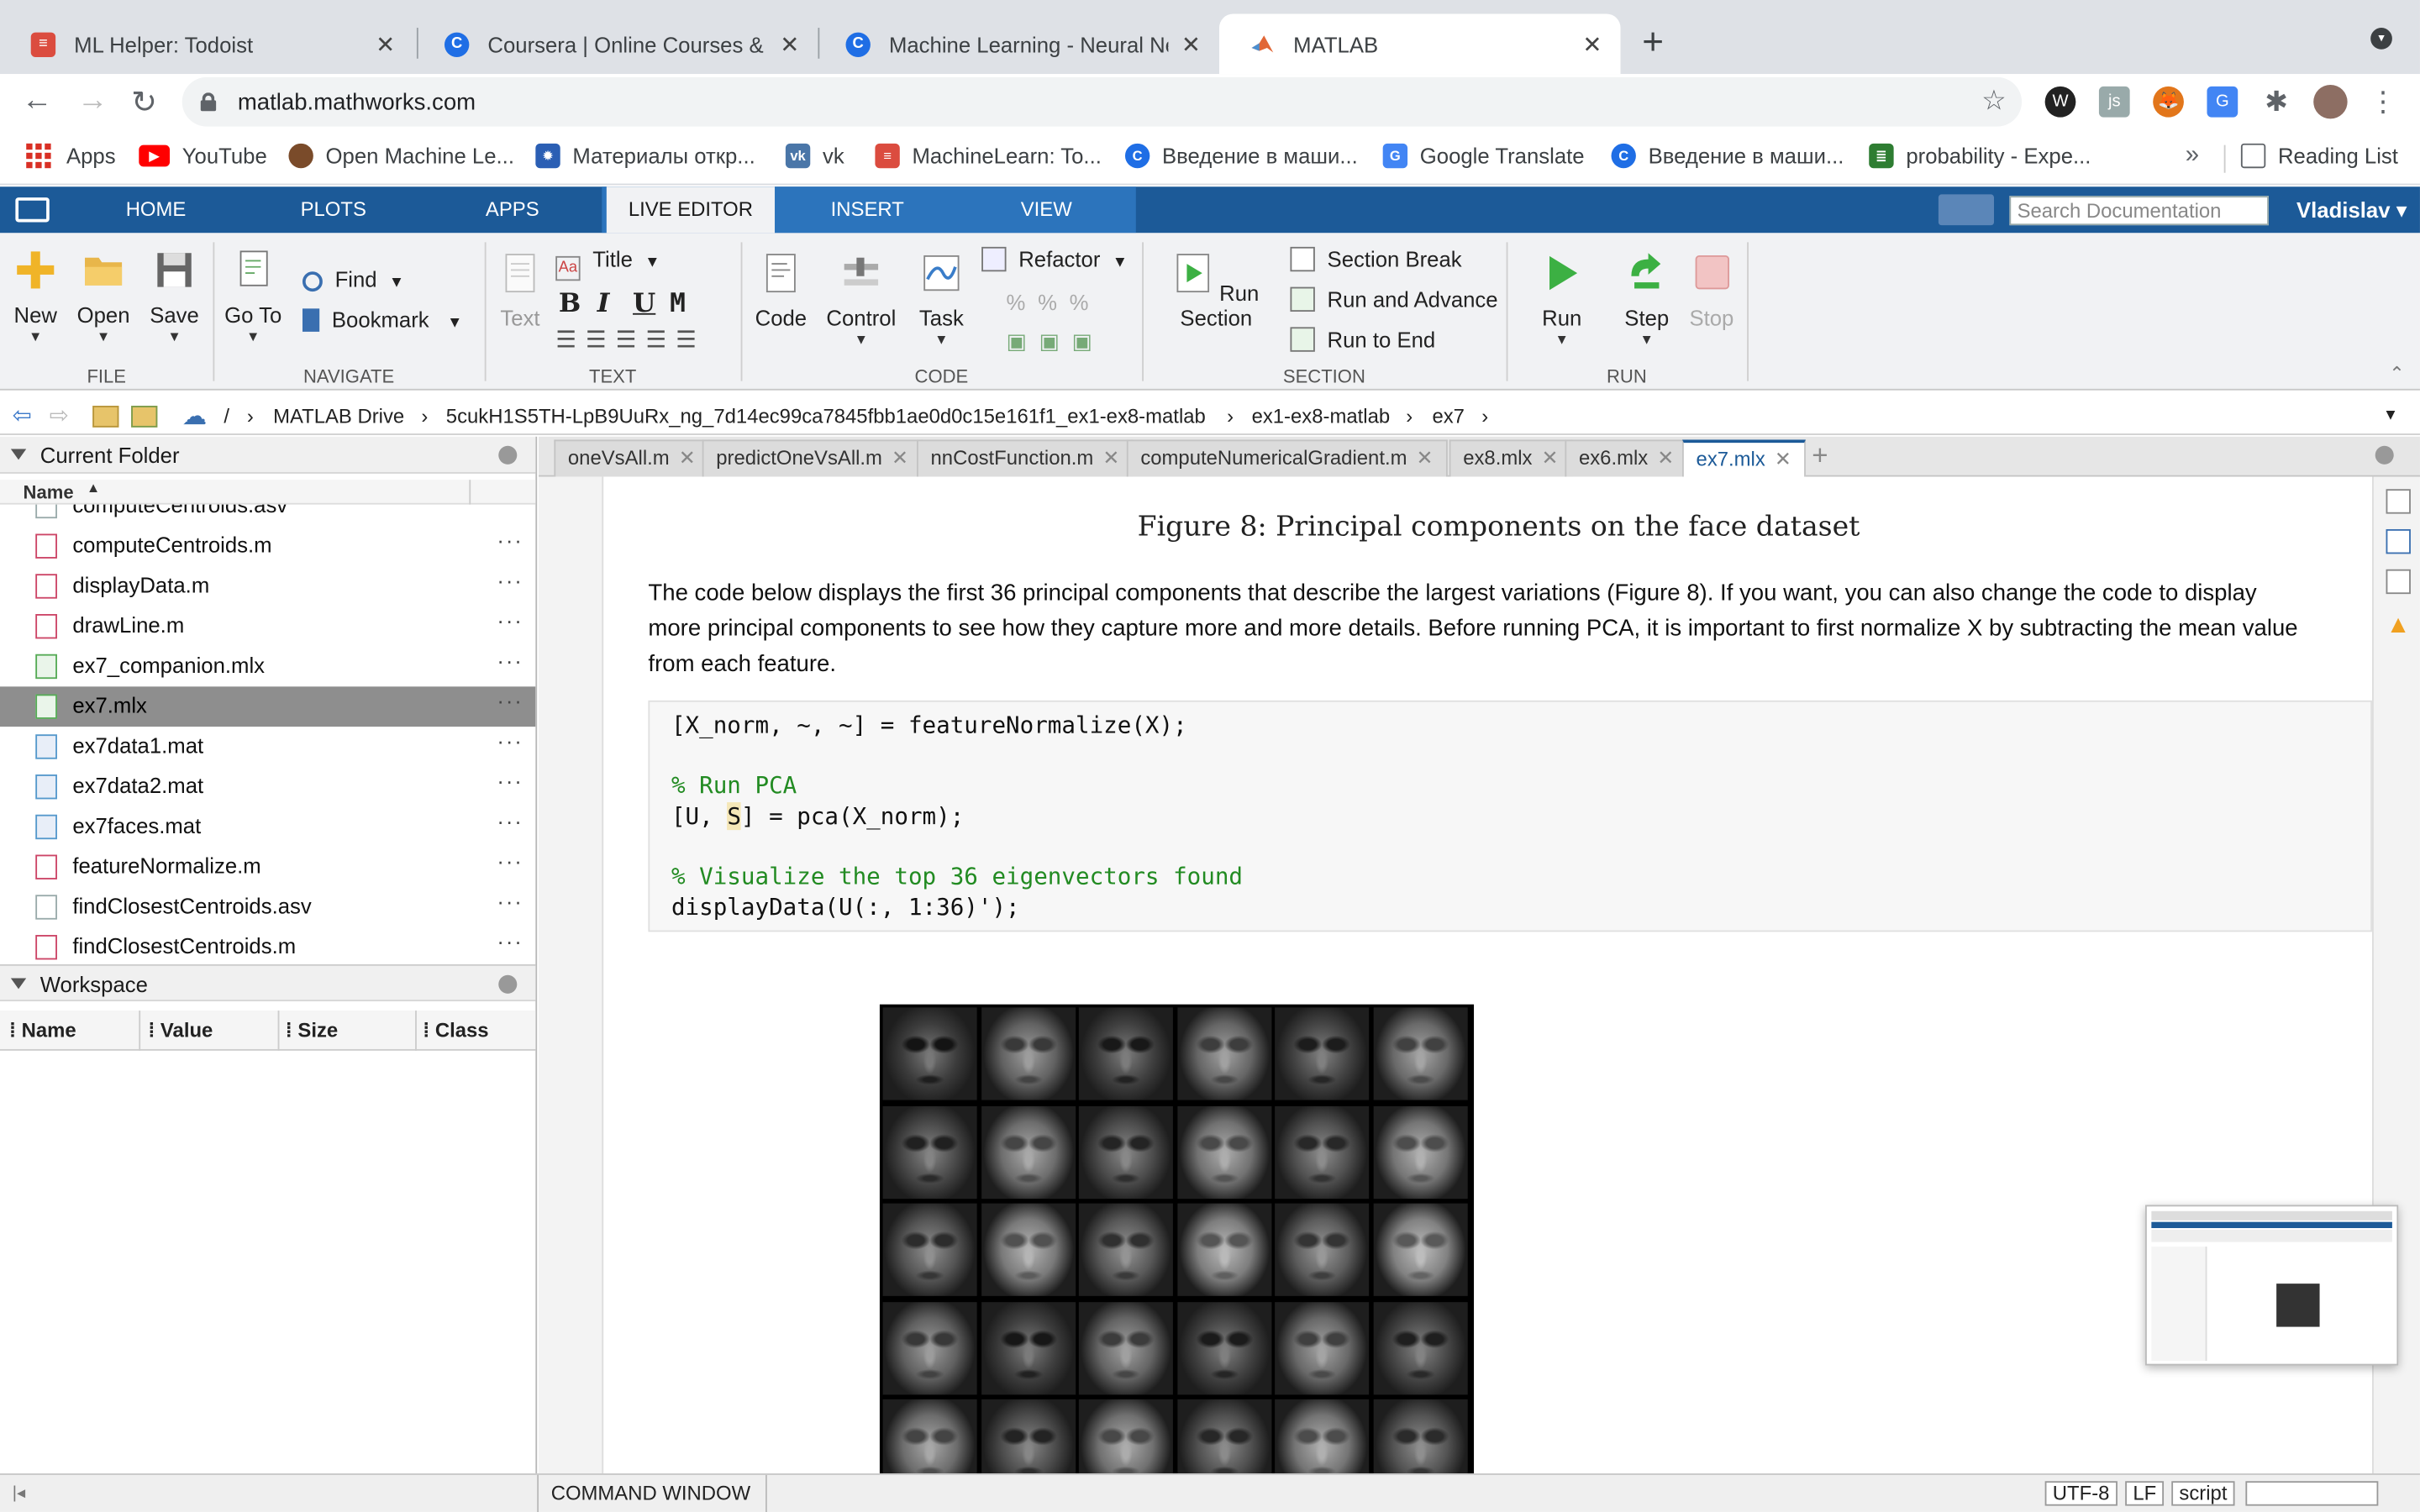 This screenshot has height=1512, width=2420. What do you see at coordinates (2398, 541) in the screenshot?
I see `output-right-icon` at bounding box center [2398, 541].